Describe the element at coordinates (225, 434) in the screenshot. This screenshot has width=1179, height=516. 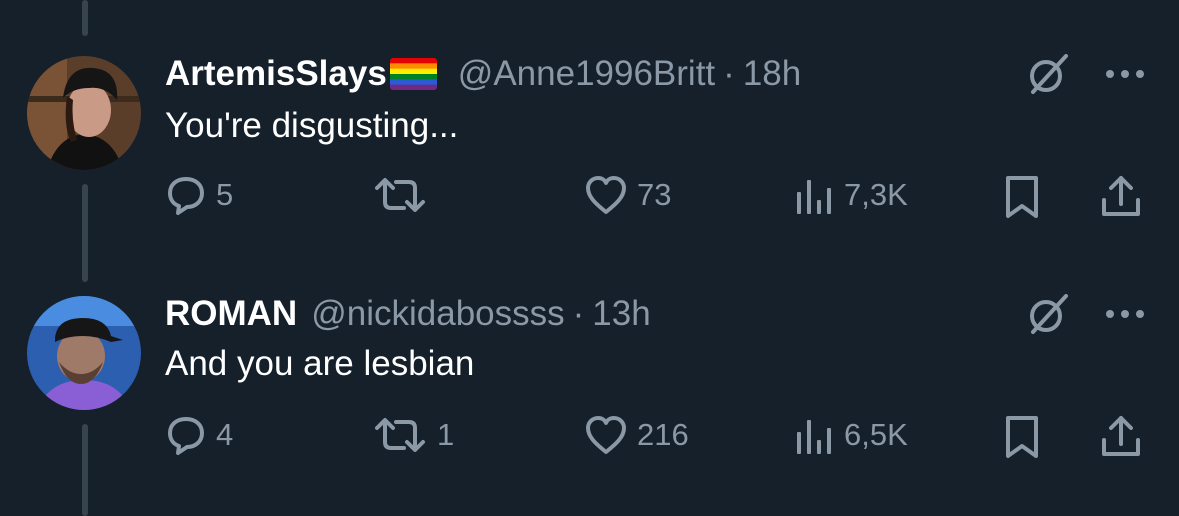
I see `reply-count: 4` at that location.